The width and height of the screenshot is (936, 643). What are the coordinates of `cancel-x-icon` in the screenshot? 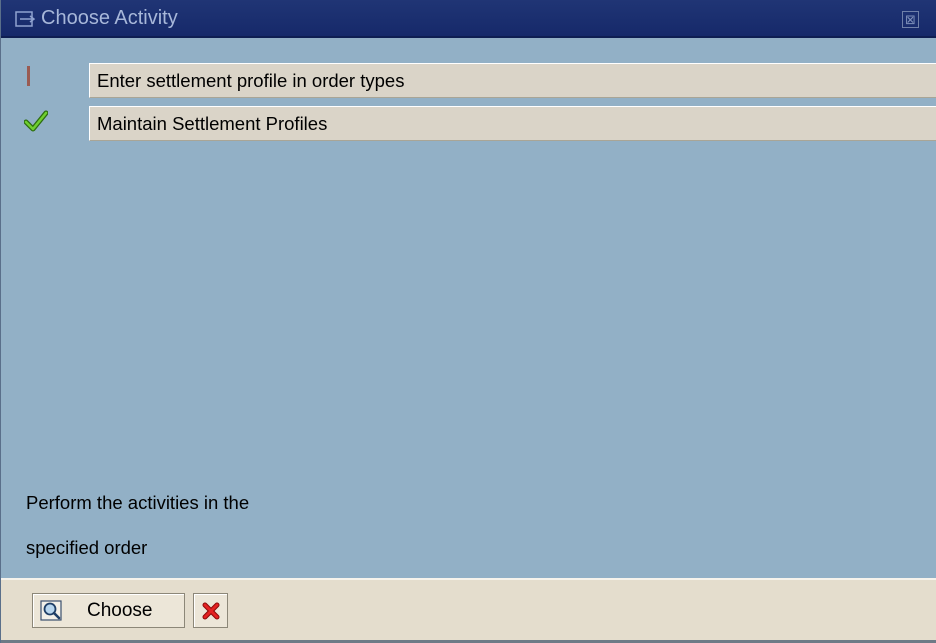 It's located at (211, 611).